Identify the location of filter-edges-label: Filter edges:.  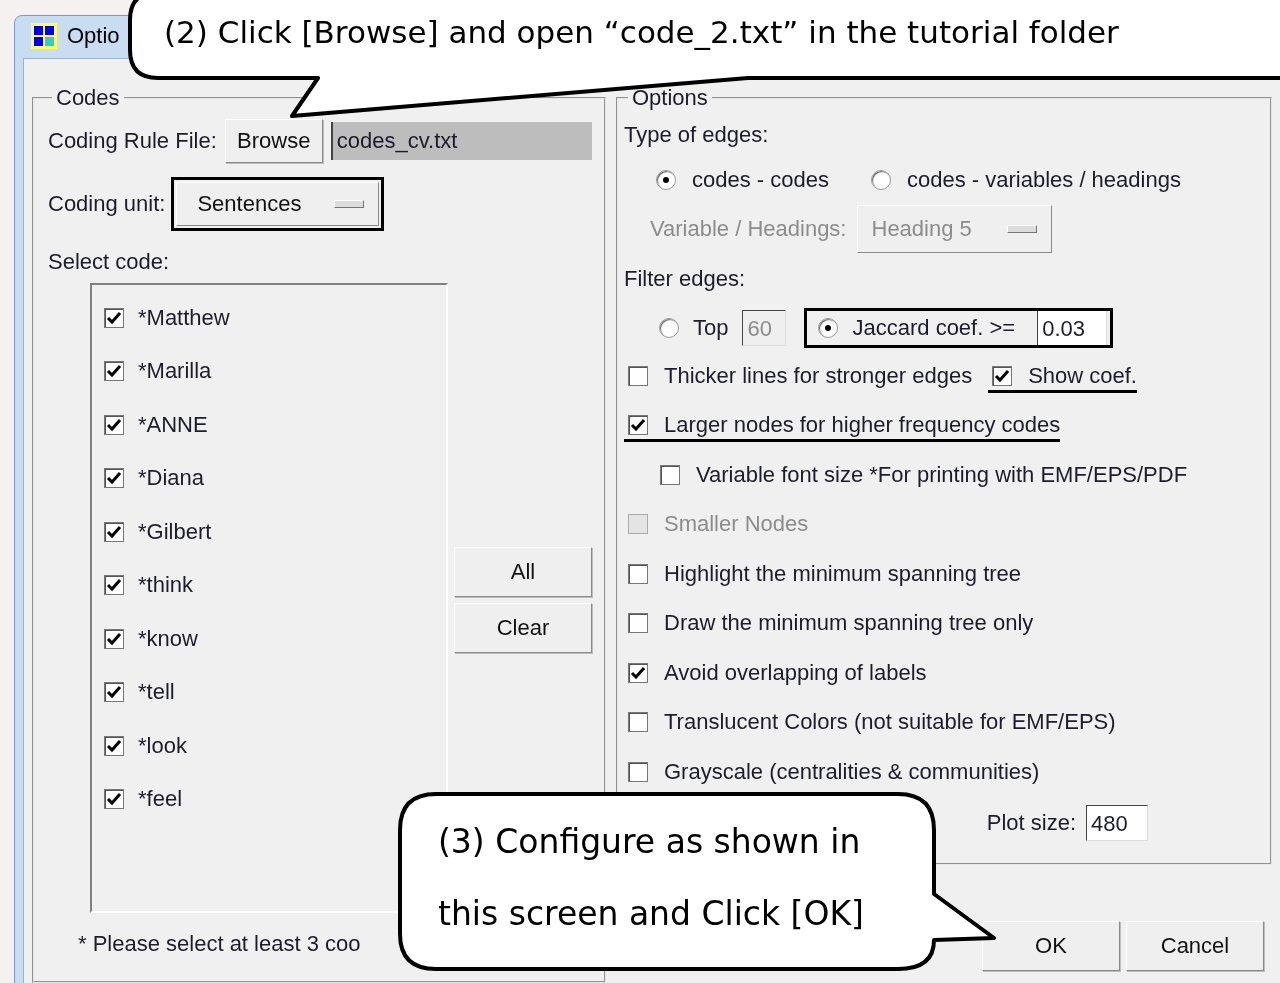
(685, 278).